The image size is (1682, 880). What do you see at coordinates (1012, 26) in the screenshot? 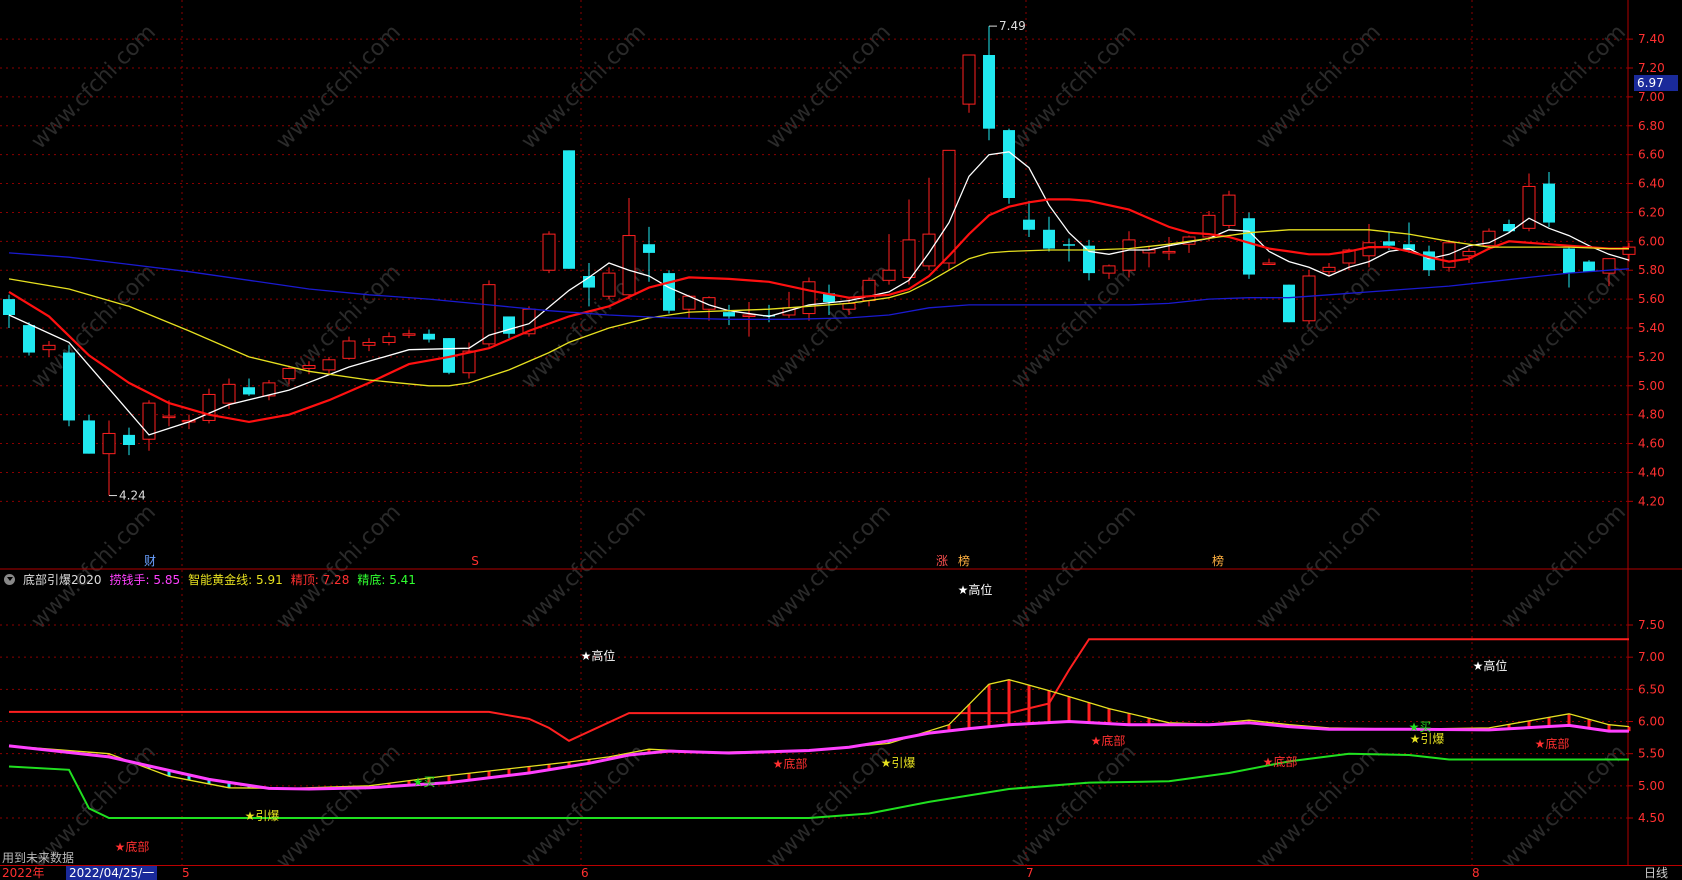
I see `high-price-label: 7.49` at bounding box center [1012, 26].